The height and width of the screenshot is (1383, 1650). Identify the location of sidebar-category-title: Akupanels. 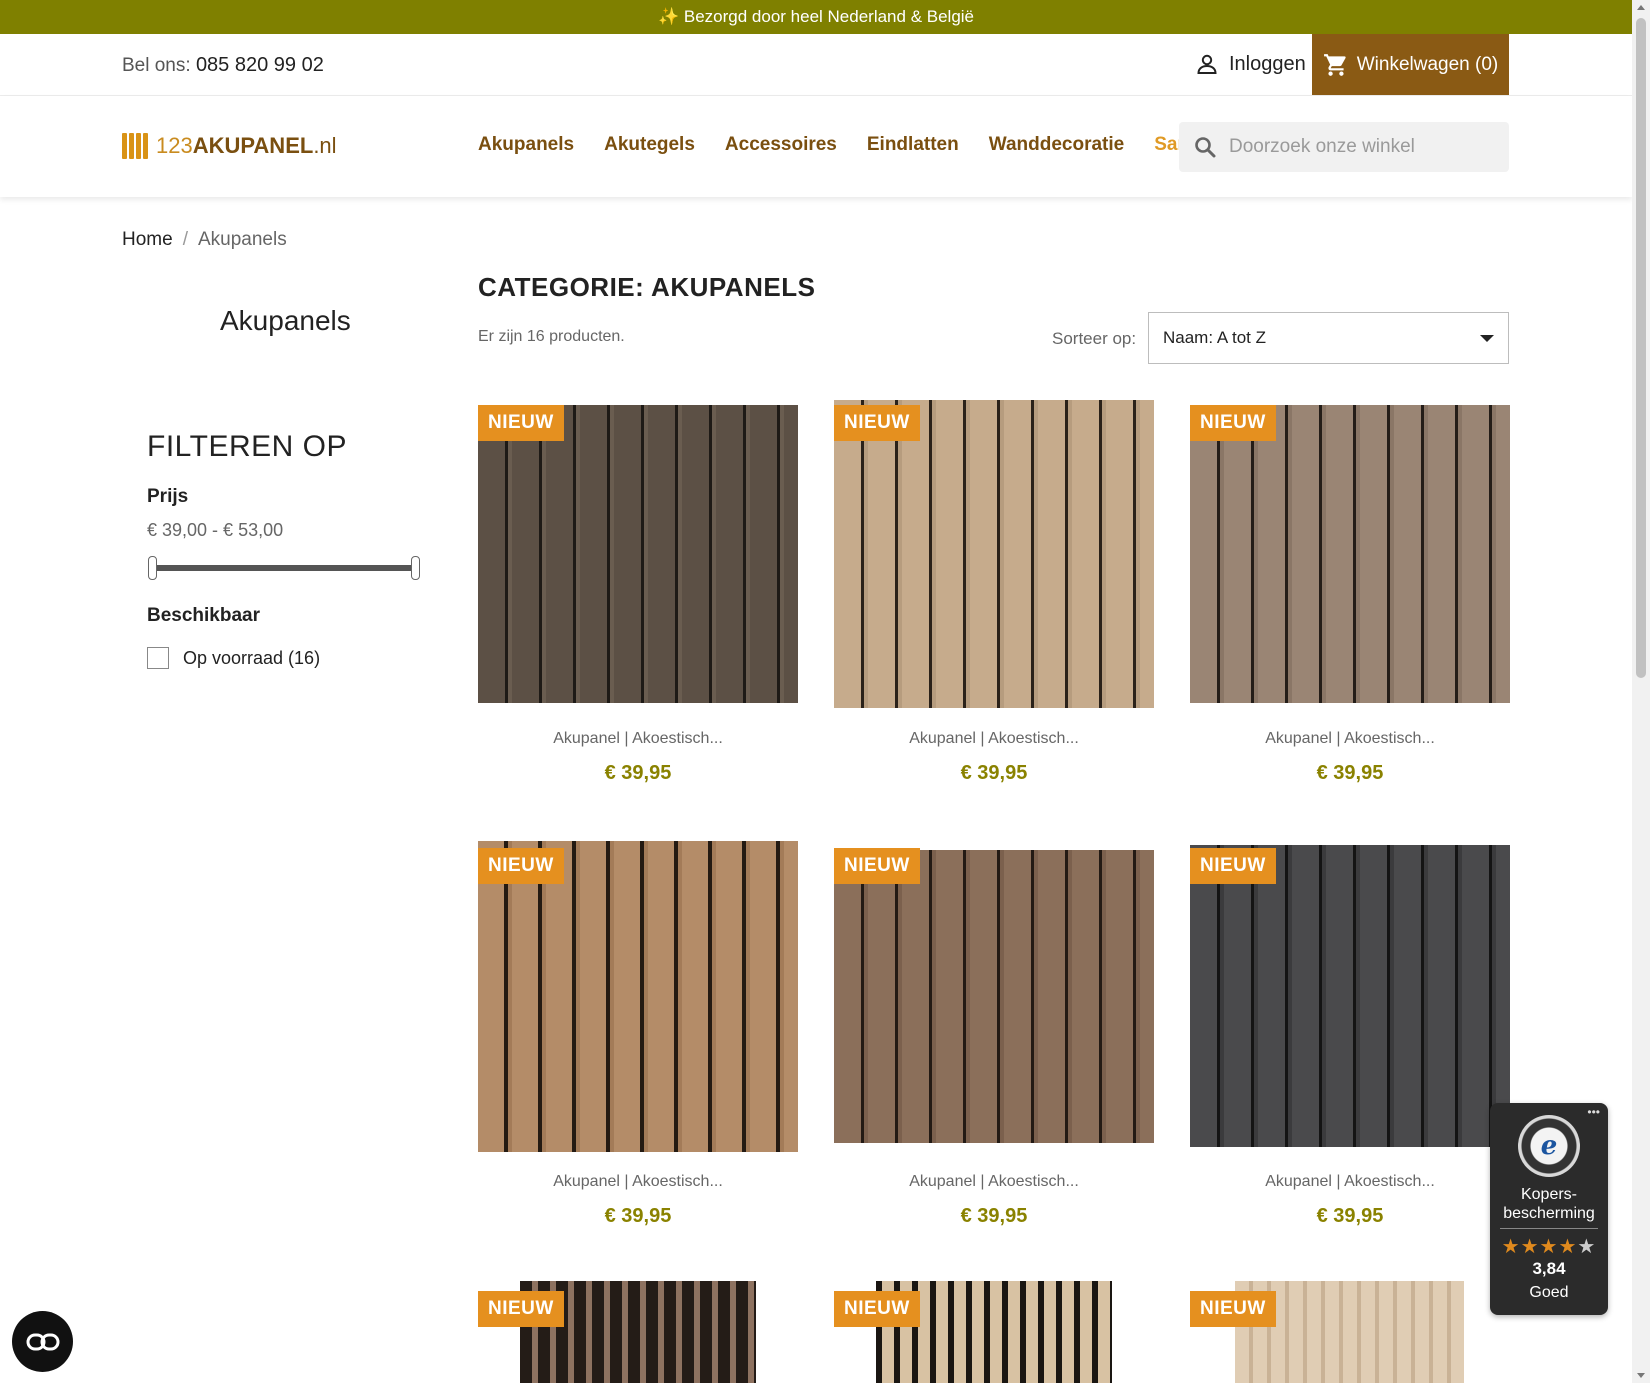
(285, 320).